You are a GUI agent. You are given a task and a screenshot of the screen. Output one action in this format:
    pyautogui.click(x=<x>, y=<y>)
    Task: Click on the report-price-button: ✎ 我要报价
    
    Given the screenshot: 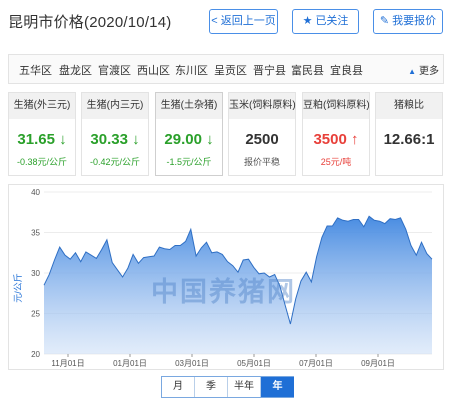 What is the action you would take?
    pyautogui.click(x=408, y=21)
    